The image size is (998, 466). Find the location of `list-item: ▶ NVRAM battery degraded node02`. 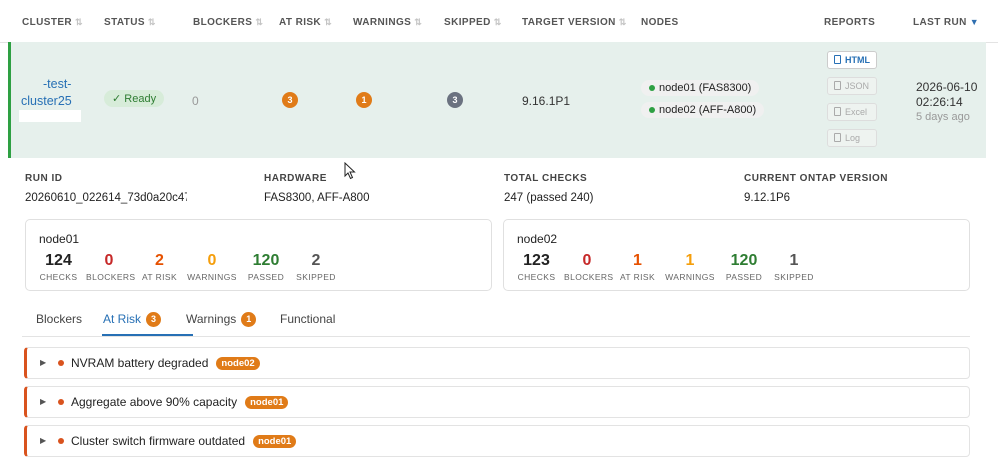

list-item: ▶ NVRAM battery degraded node02 is located at coordinates (497, 363).